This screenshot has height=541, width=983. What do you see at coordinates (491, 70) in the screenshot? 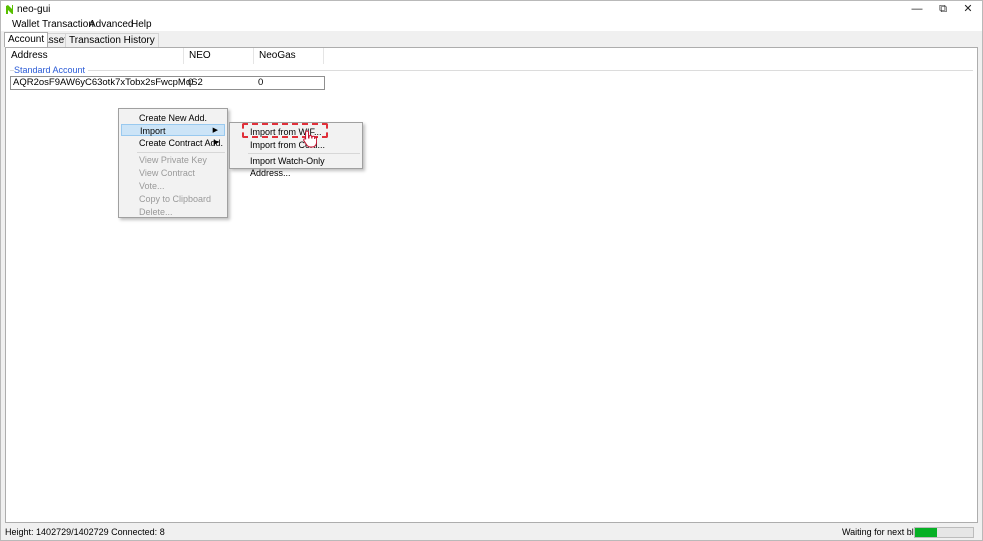
I see `group-divider` at bounding box center [491, 70].